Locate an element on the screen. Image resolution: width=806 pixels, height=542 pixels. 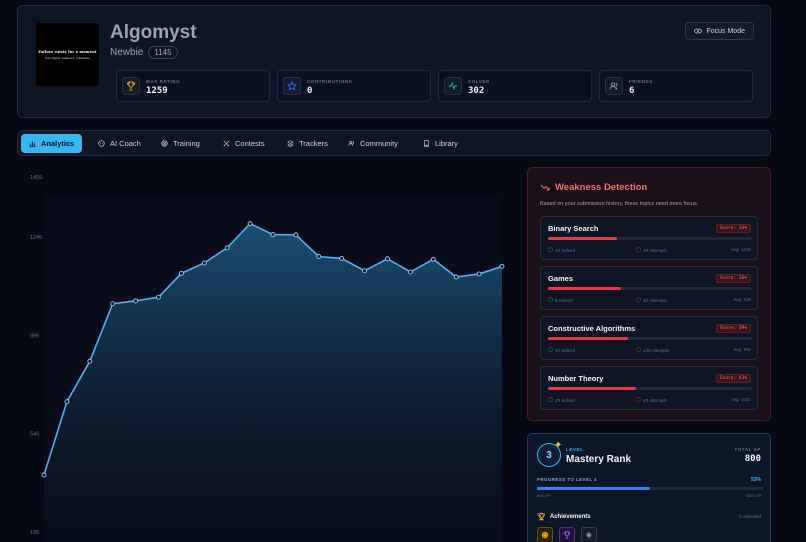
rank-line: Newbie 1145 is located at coordinates (144, 52).